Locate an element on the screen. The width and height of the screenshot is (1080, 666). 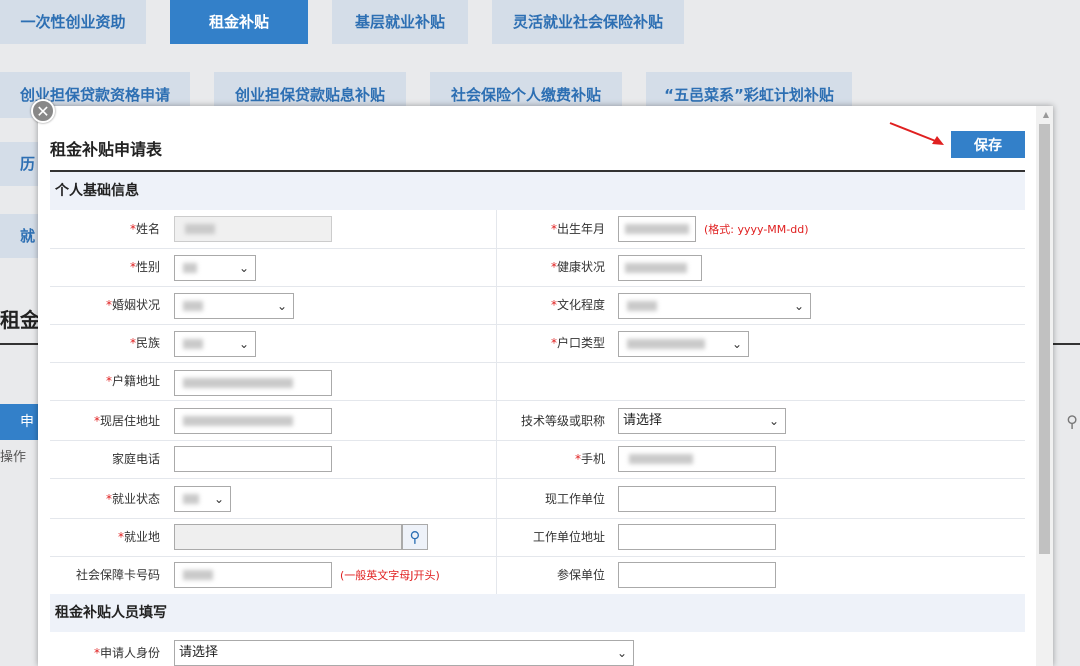
hukou-type-select: ⌄ is located at coordinates (683, 344).